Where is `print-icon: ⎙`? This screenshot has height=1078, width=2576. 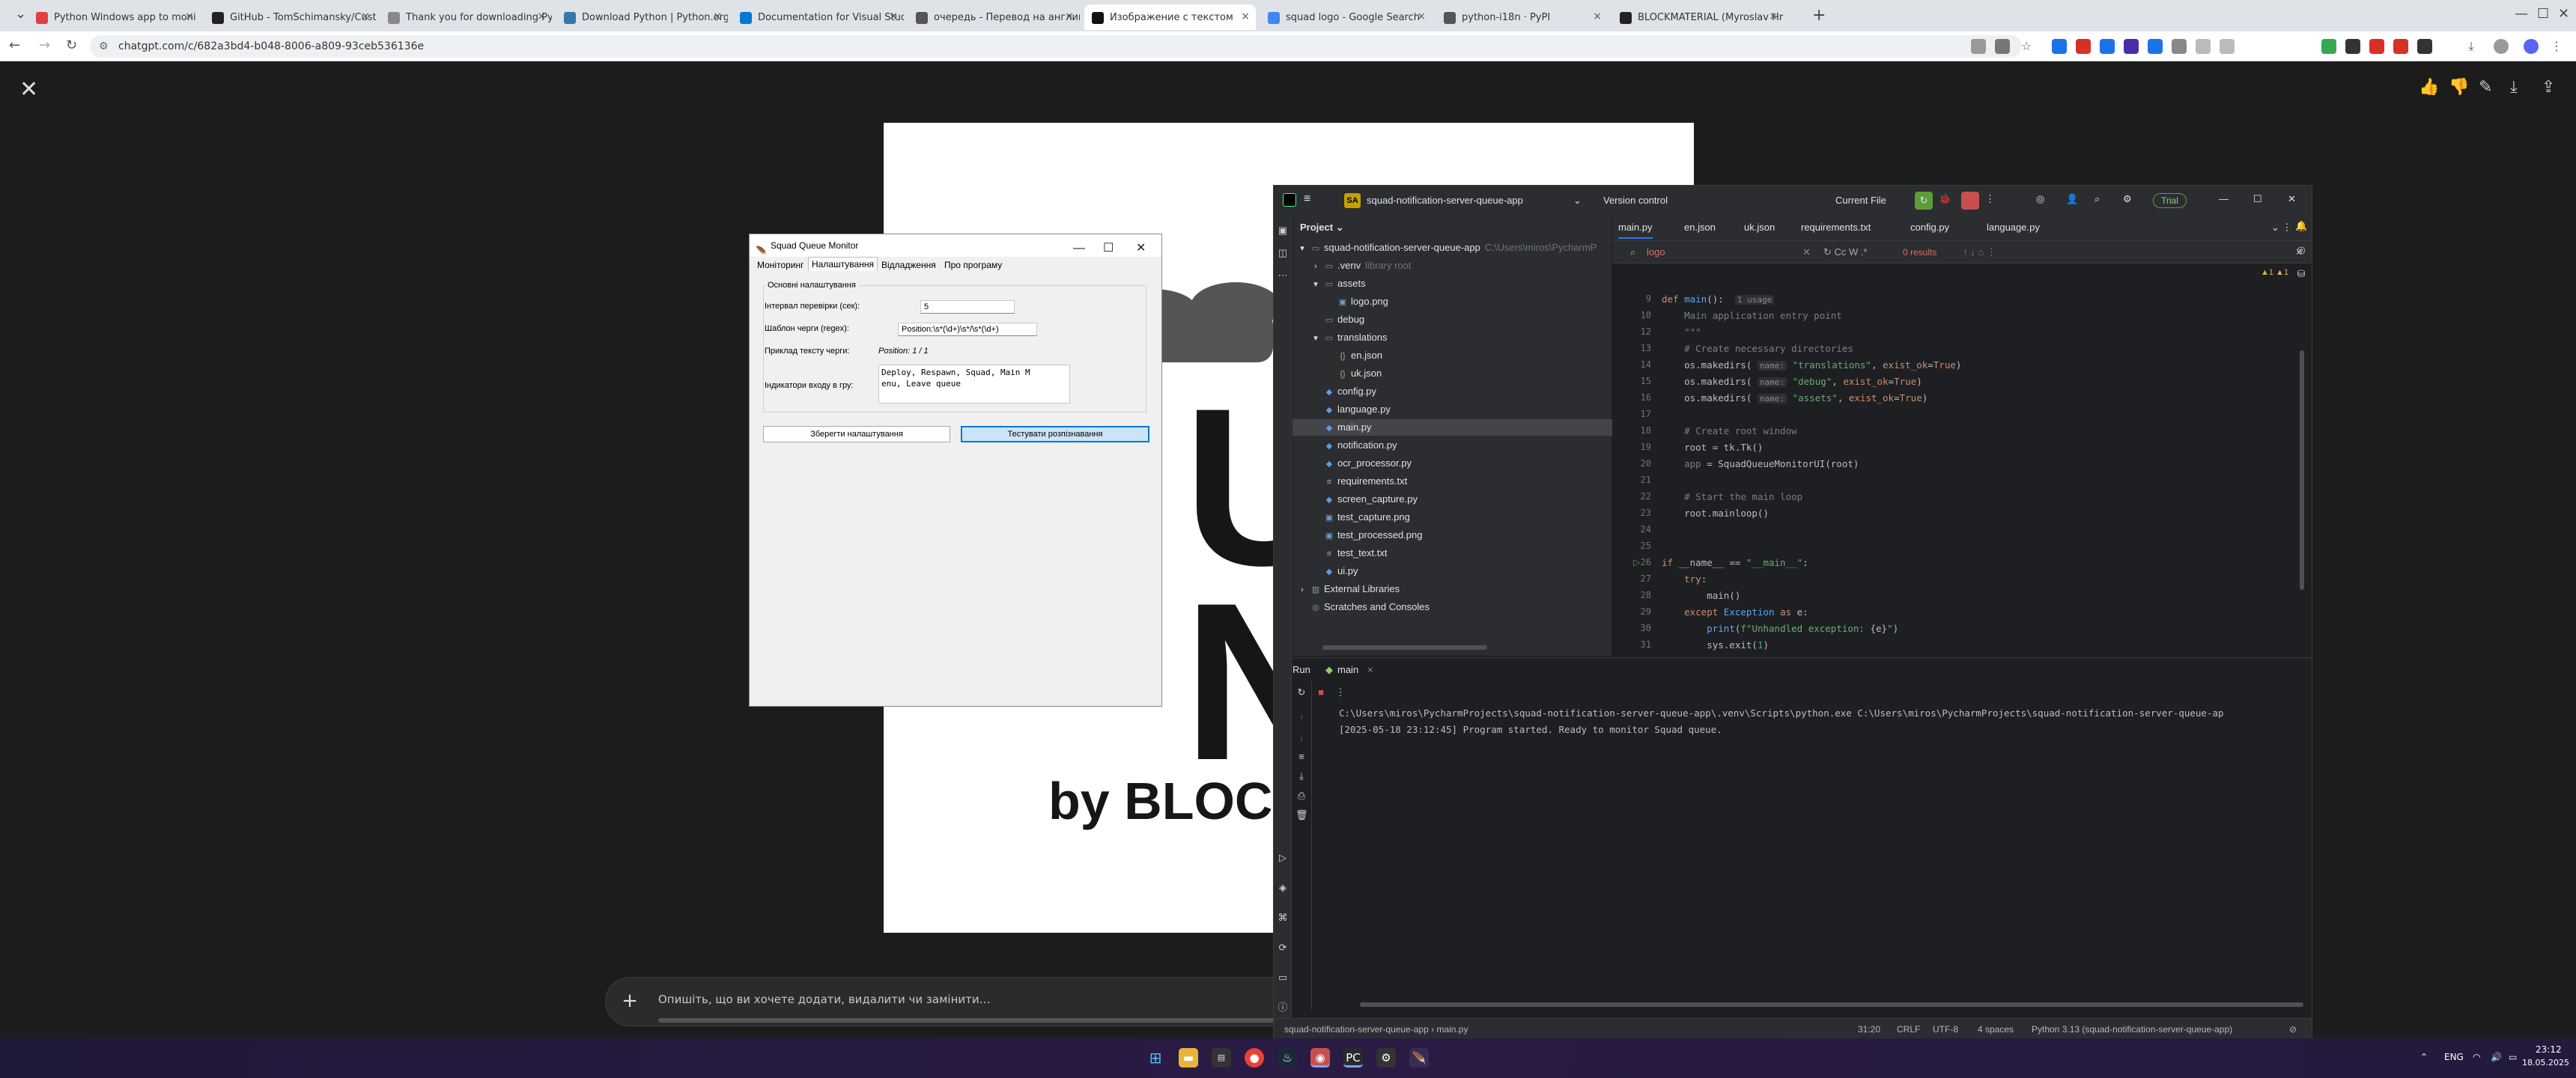 print-icon: ⎙ is located at coordinates (1301, 796).